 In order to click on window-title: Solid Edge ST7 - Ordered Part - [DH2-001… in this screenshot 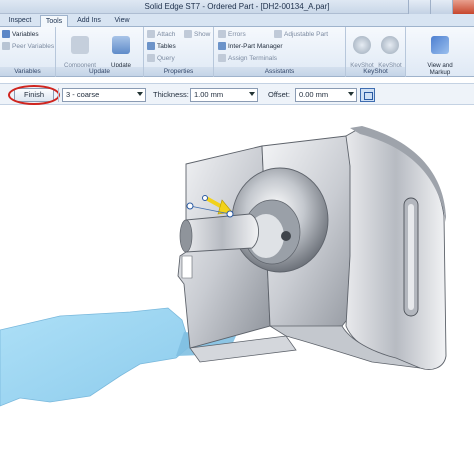, I will do `click(237, 6)`.